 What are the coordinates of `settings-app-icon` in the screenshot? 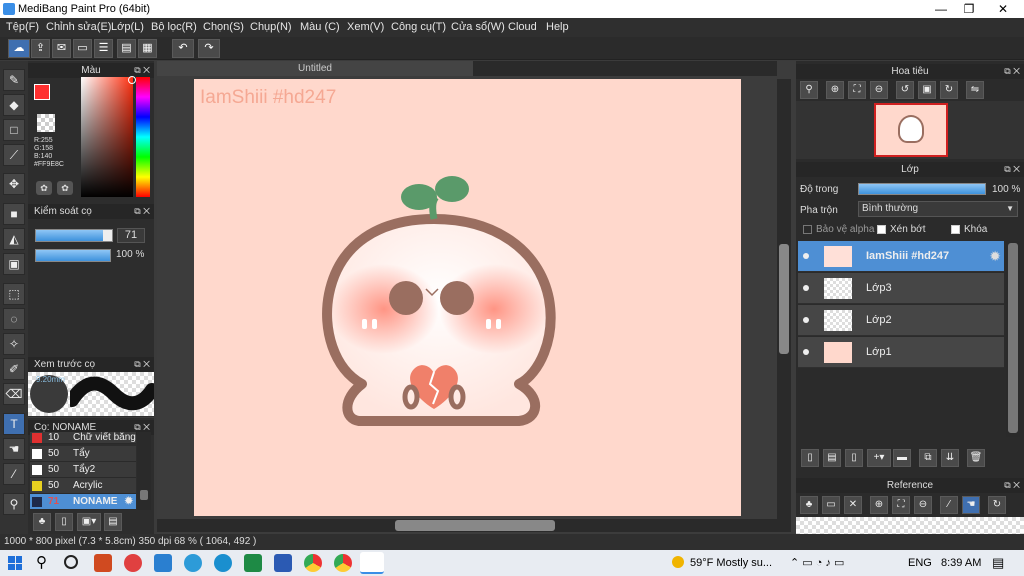 It's located at (193, 563).